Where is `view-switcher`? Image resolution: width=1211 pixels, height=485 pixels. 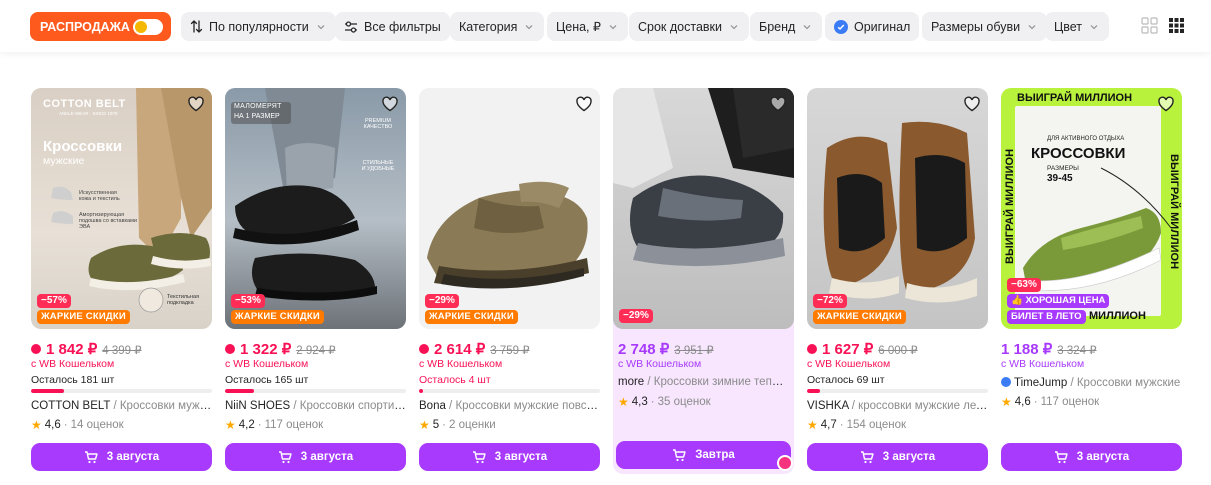
view-switcher is located at coordinates (1163, 25).